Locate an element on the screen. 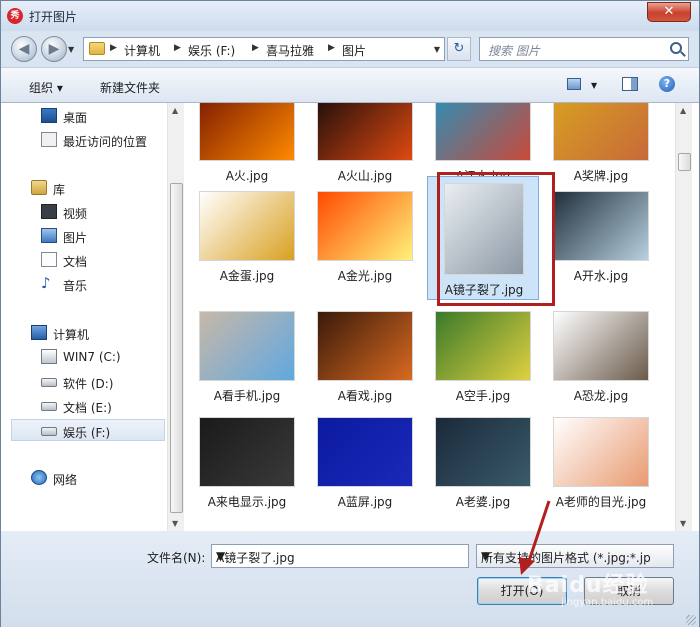 Image resolution: width=700 pixels, height=627 pixels. file-name: A金光.jpg is located at coordinates (365, 276).